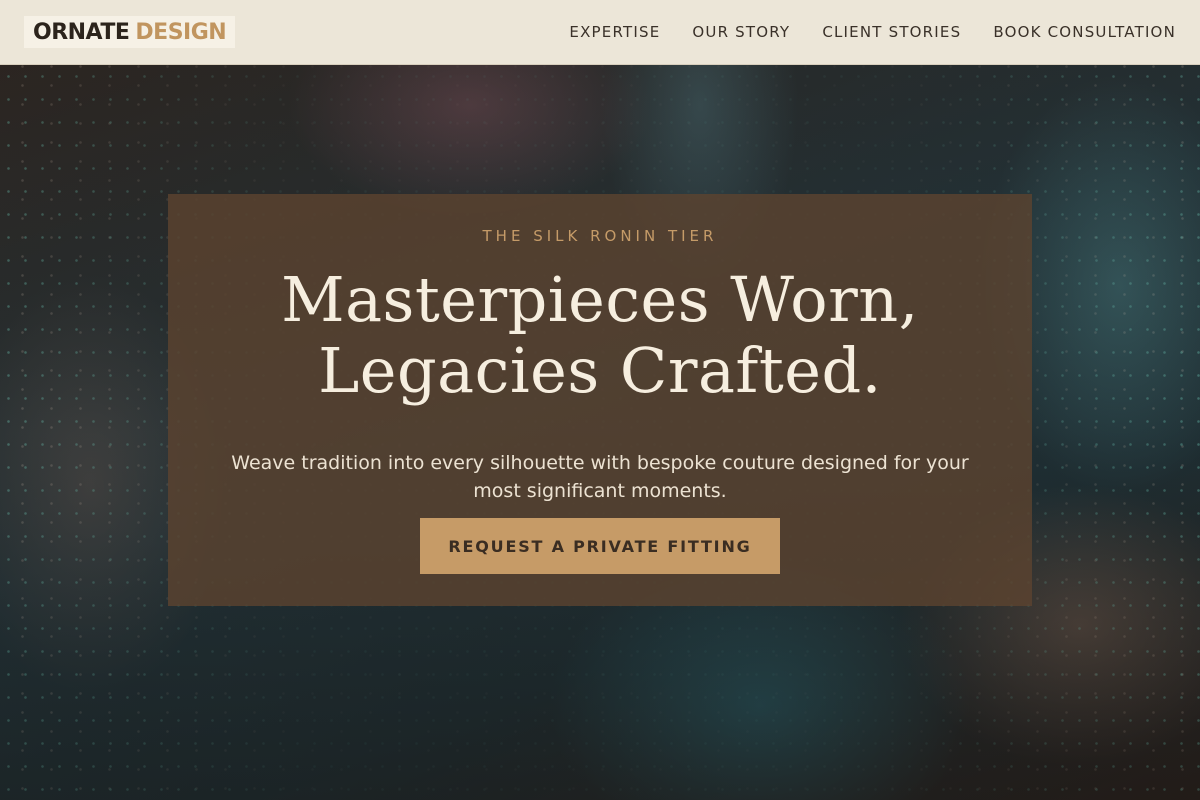 This screenshot has width=1200, height=800. What do you see at coordinates (600, 546) in the screenshot?
I see `request-fitting-button: REQUEST A PRIVATE FITTING` at bounding box center [600, 546].